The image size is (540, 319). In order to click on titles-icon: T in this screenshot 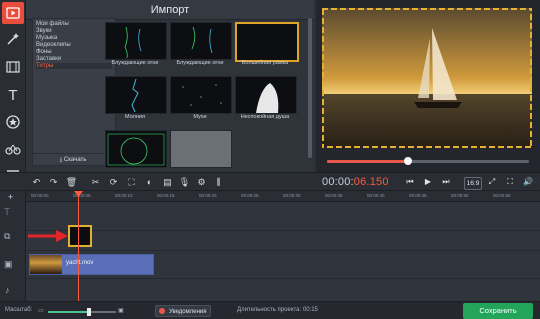, I will do `click(13, 95)`.